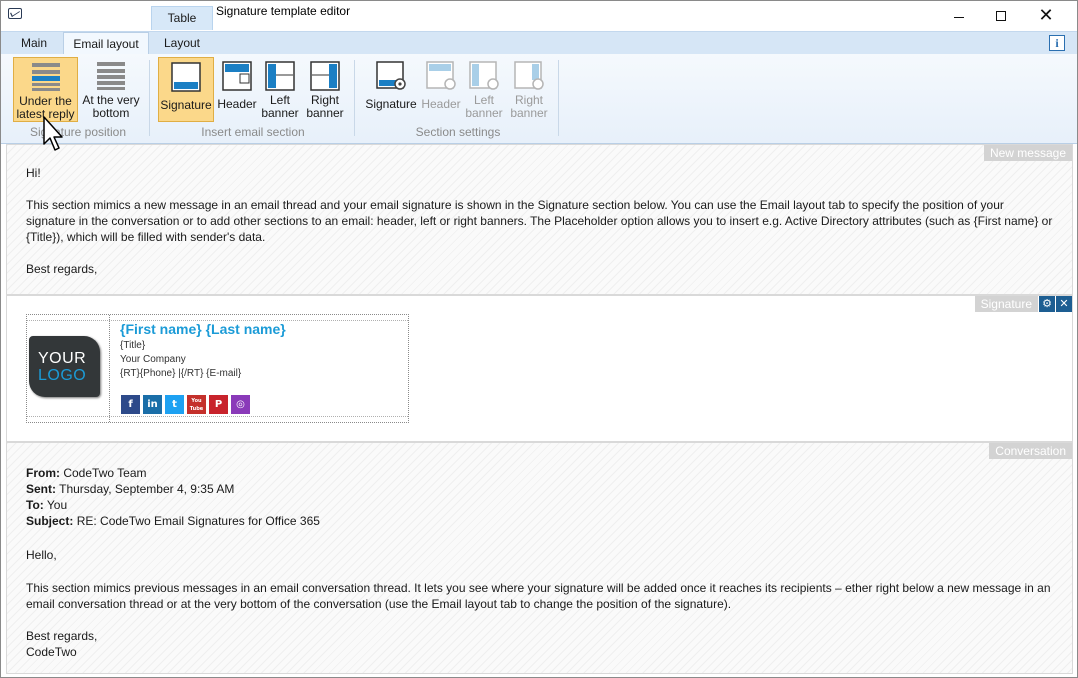 The image size is (1078, 678). What do you see at coordinates (441, 75) in the screenshot?
I see `header-settings-icon` at bounding box center [441, 75].